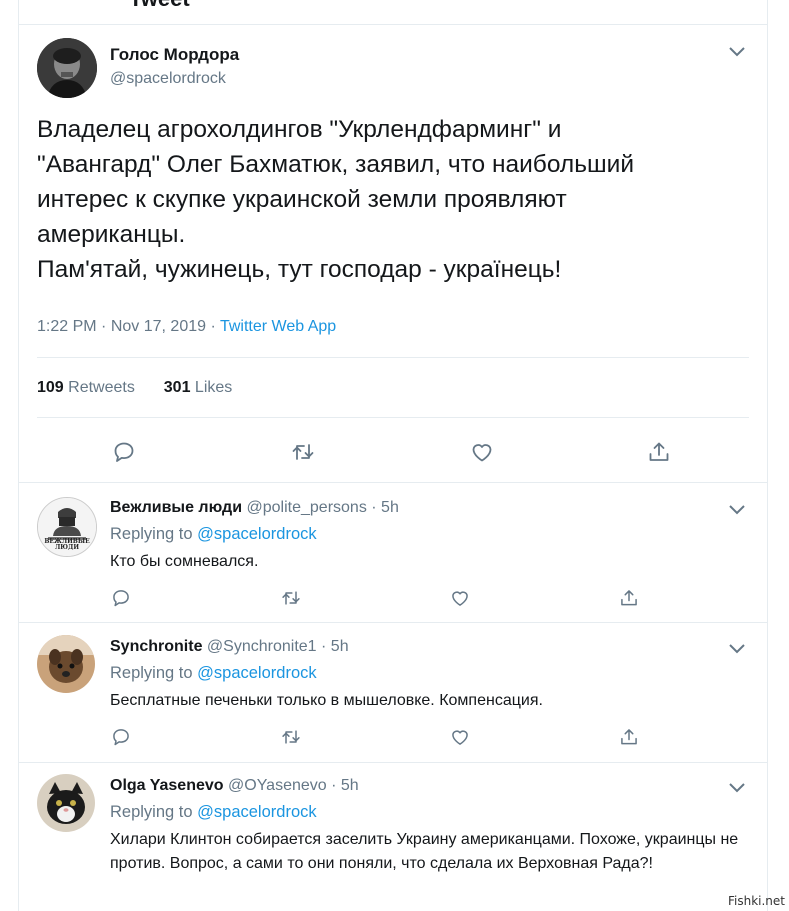  Describe the element at coordinates (213, 387) in the screenshot. I see `likes-label: Likes` at that location.